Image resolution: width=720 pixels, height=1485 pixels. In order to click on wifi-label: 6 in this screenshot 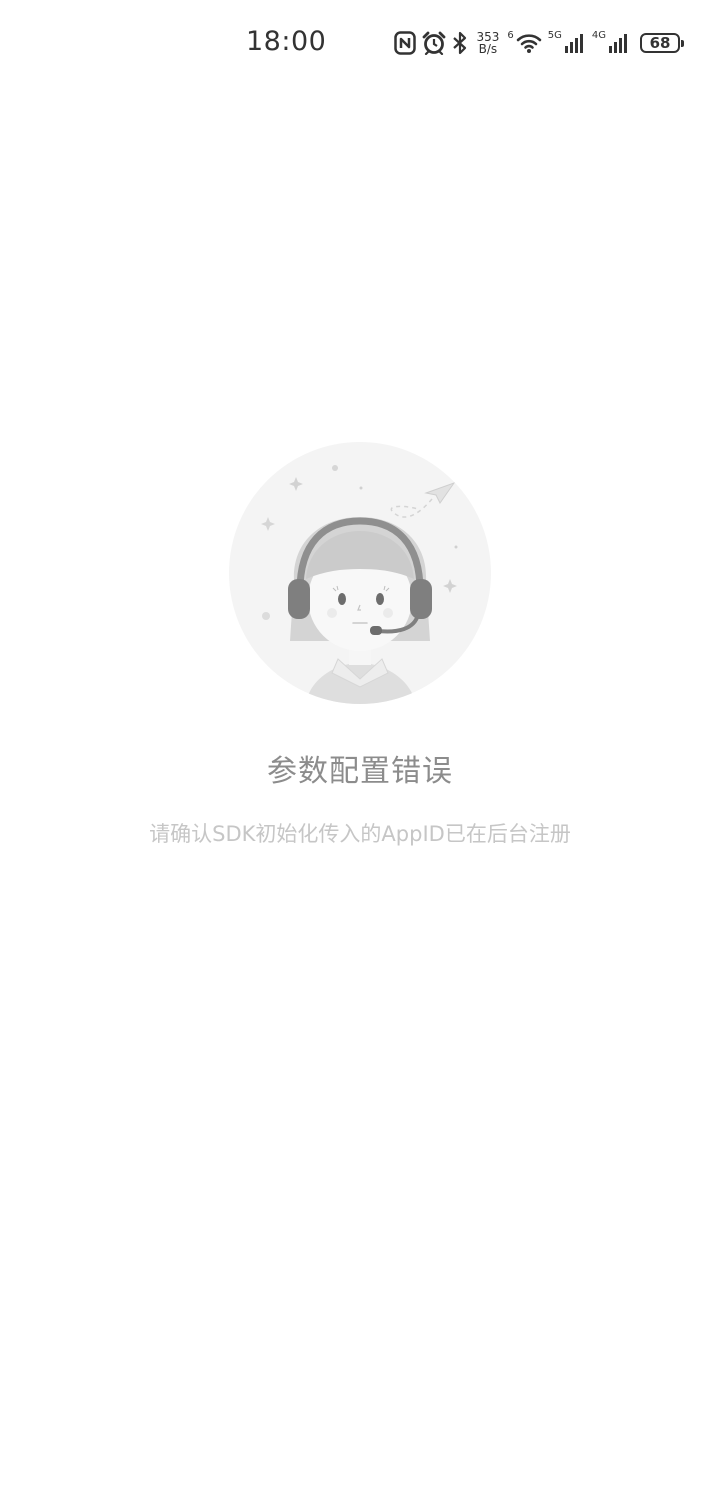, I will do `click(510, 35)`.